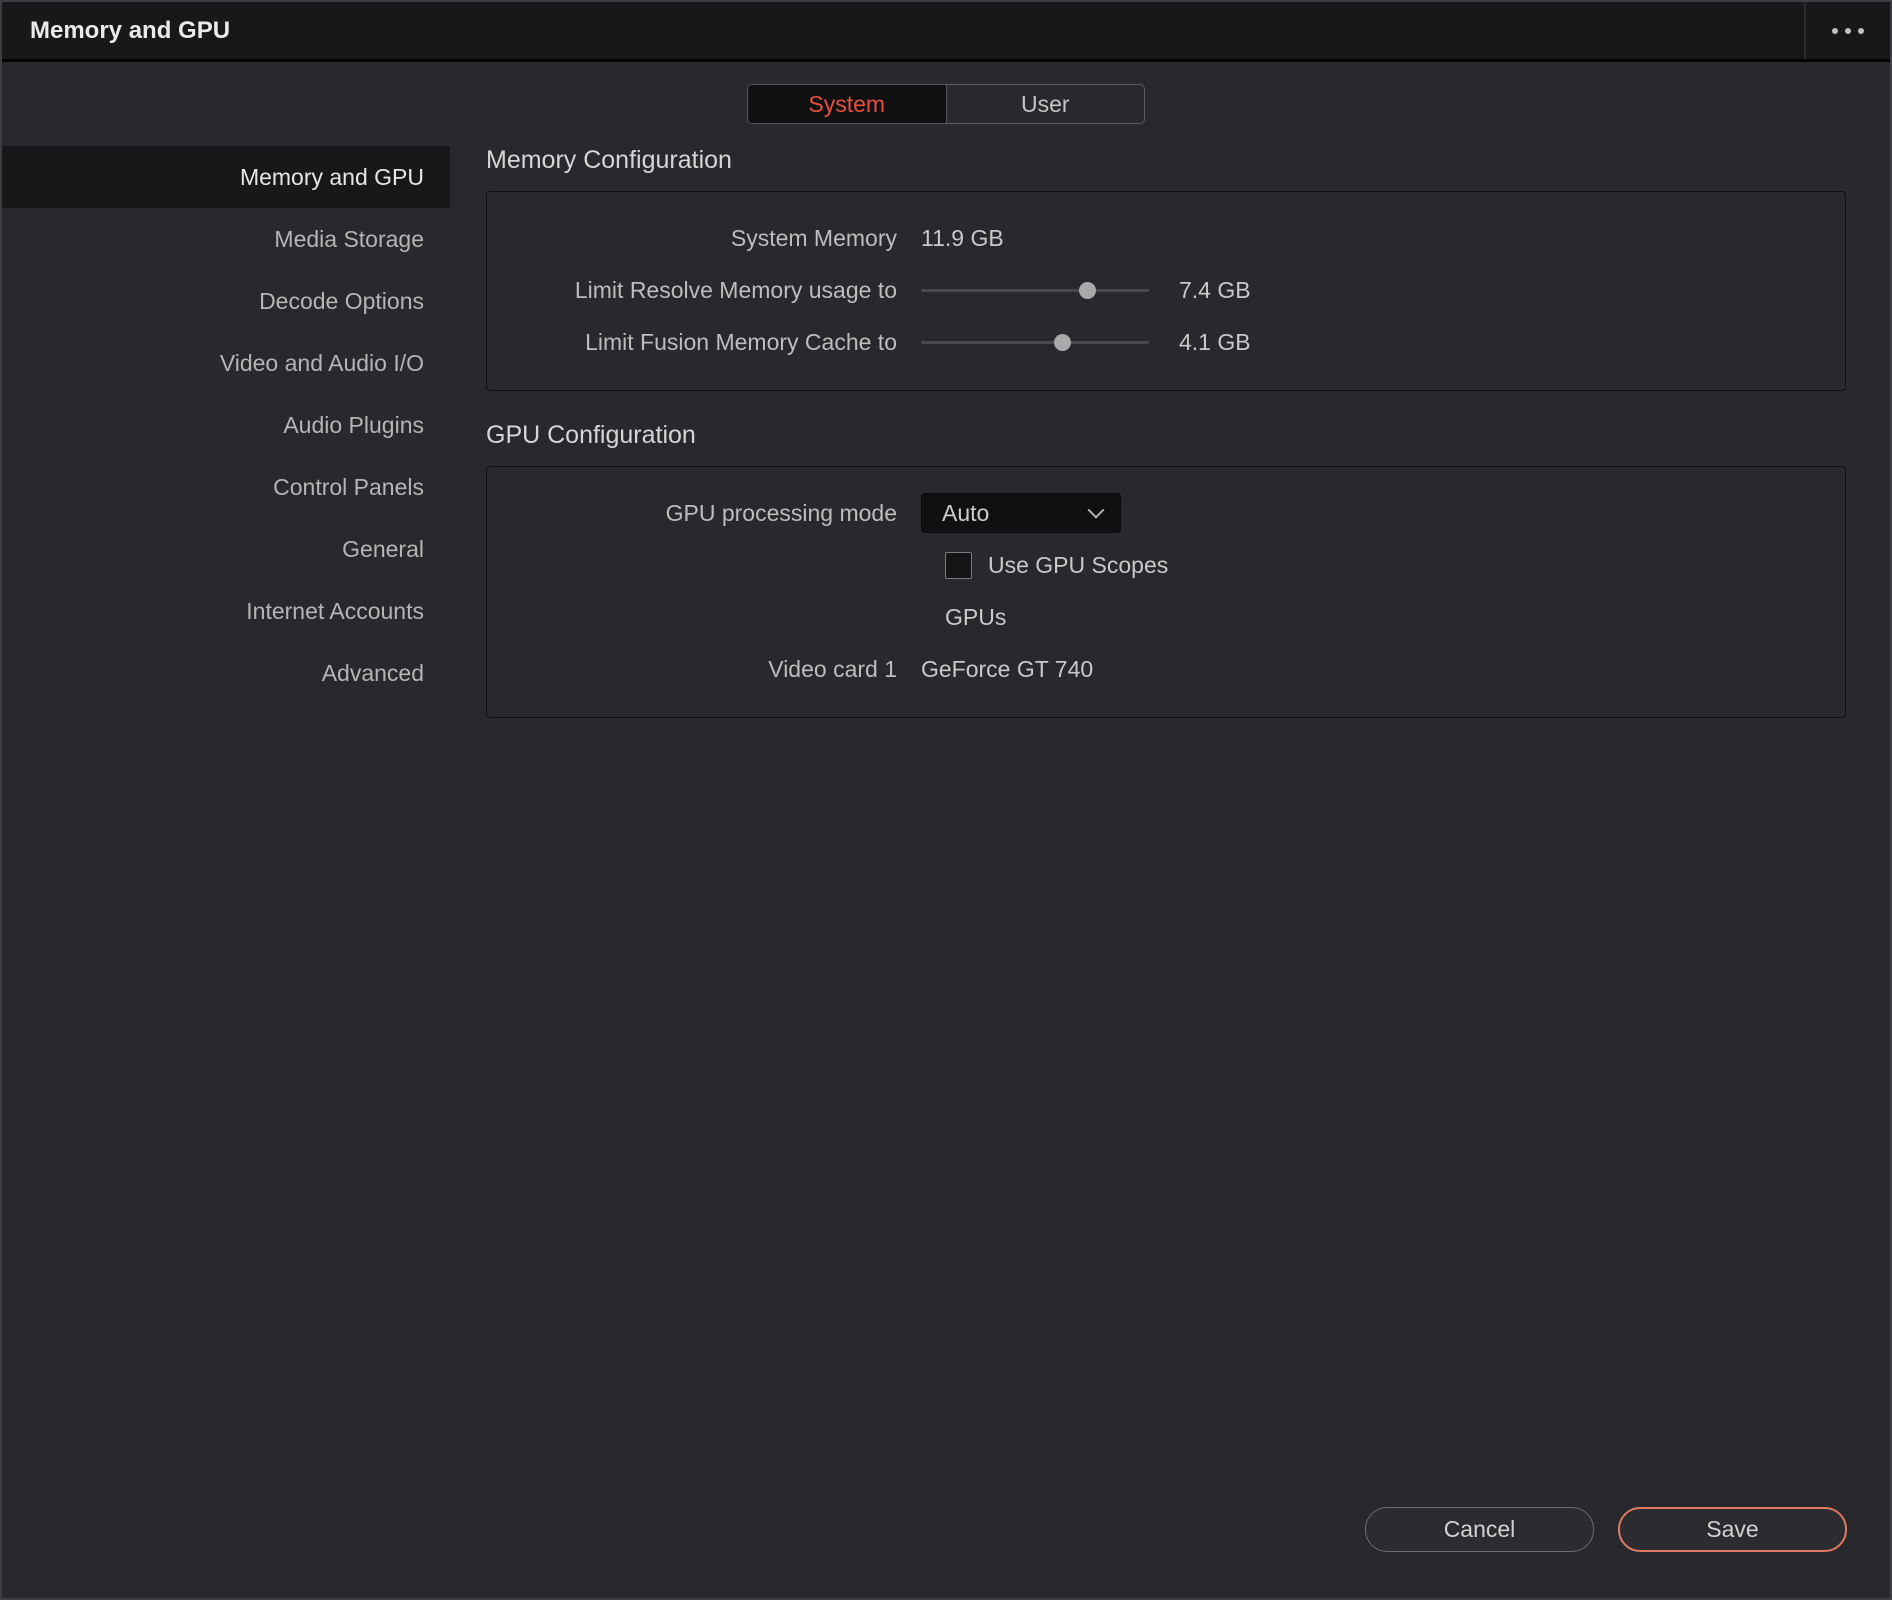 This screenshot has height=1600, width=1892. I want to click on resolve-memory-row: Limit Resolve Memory usage to 7.4 GB, so click(1166, 290).